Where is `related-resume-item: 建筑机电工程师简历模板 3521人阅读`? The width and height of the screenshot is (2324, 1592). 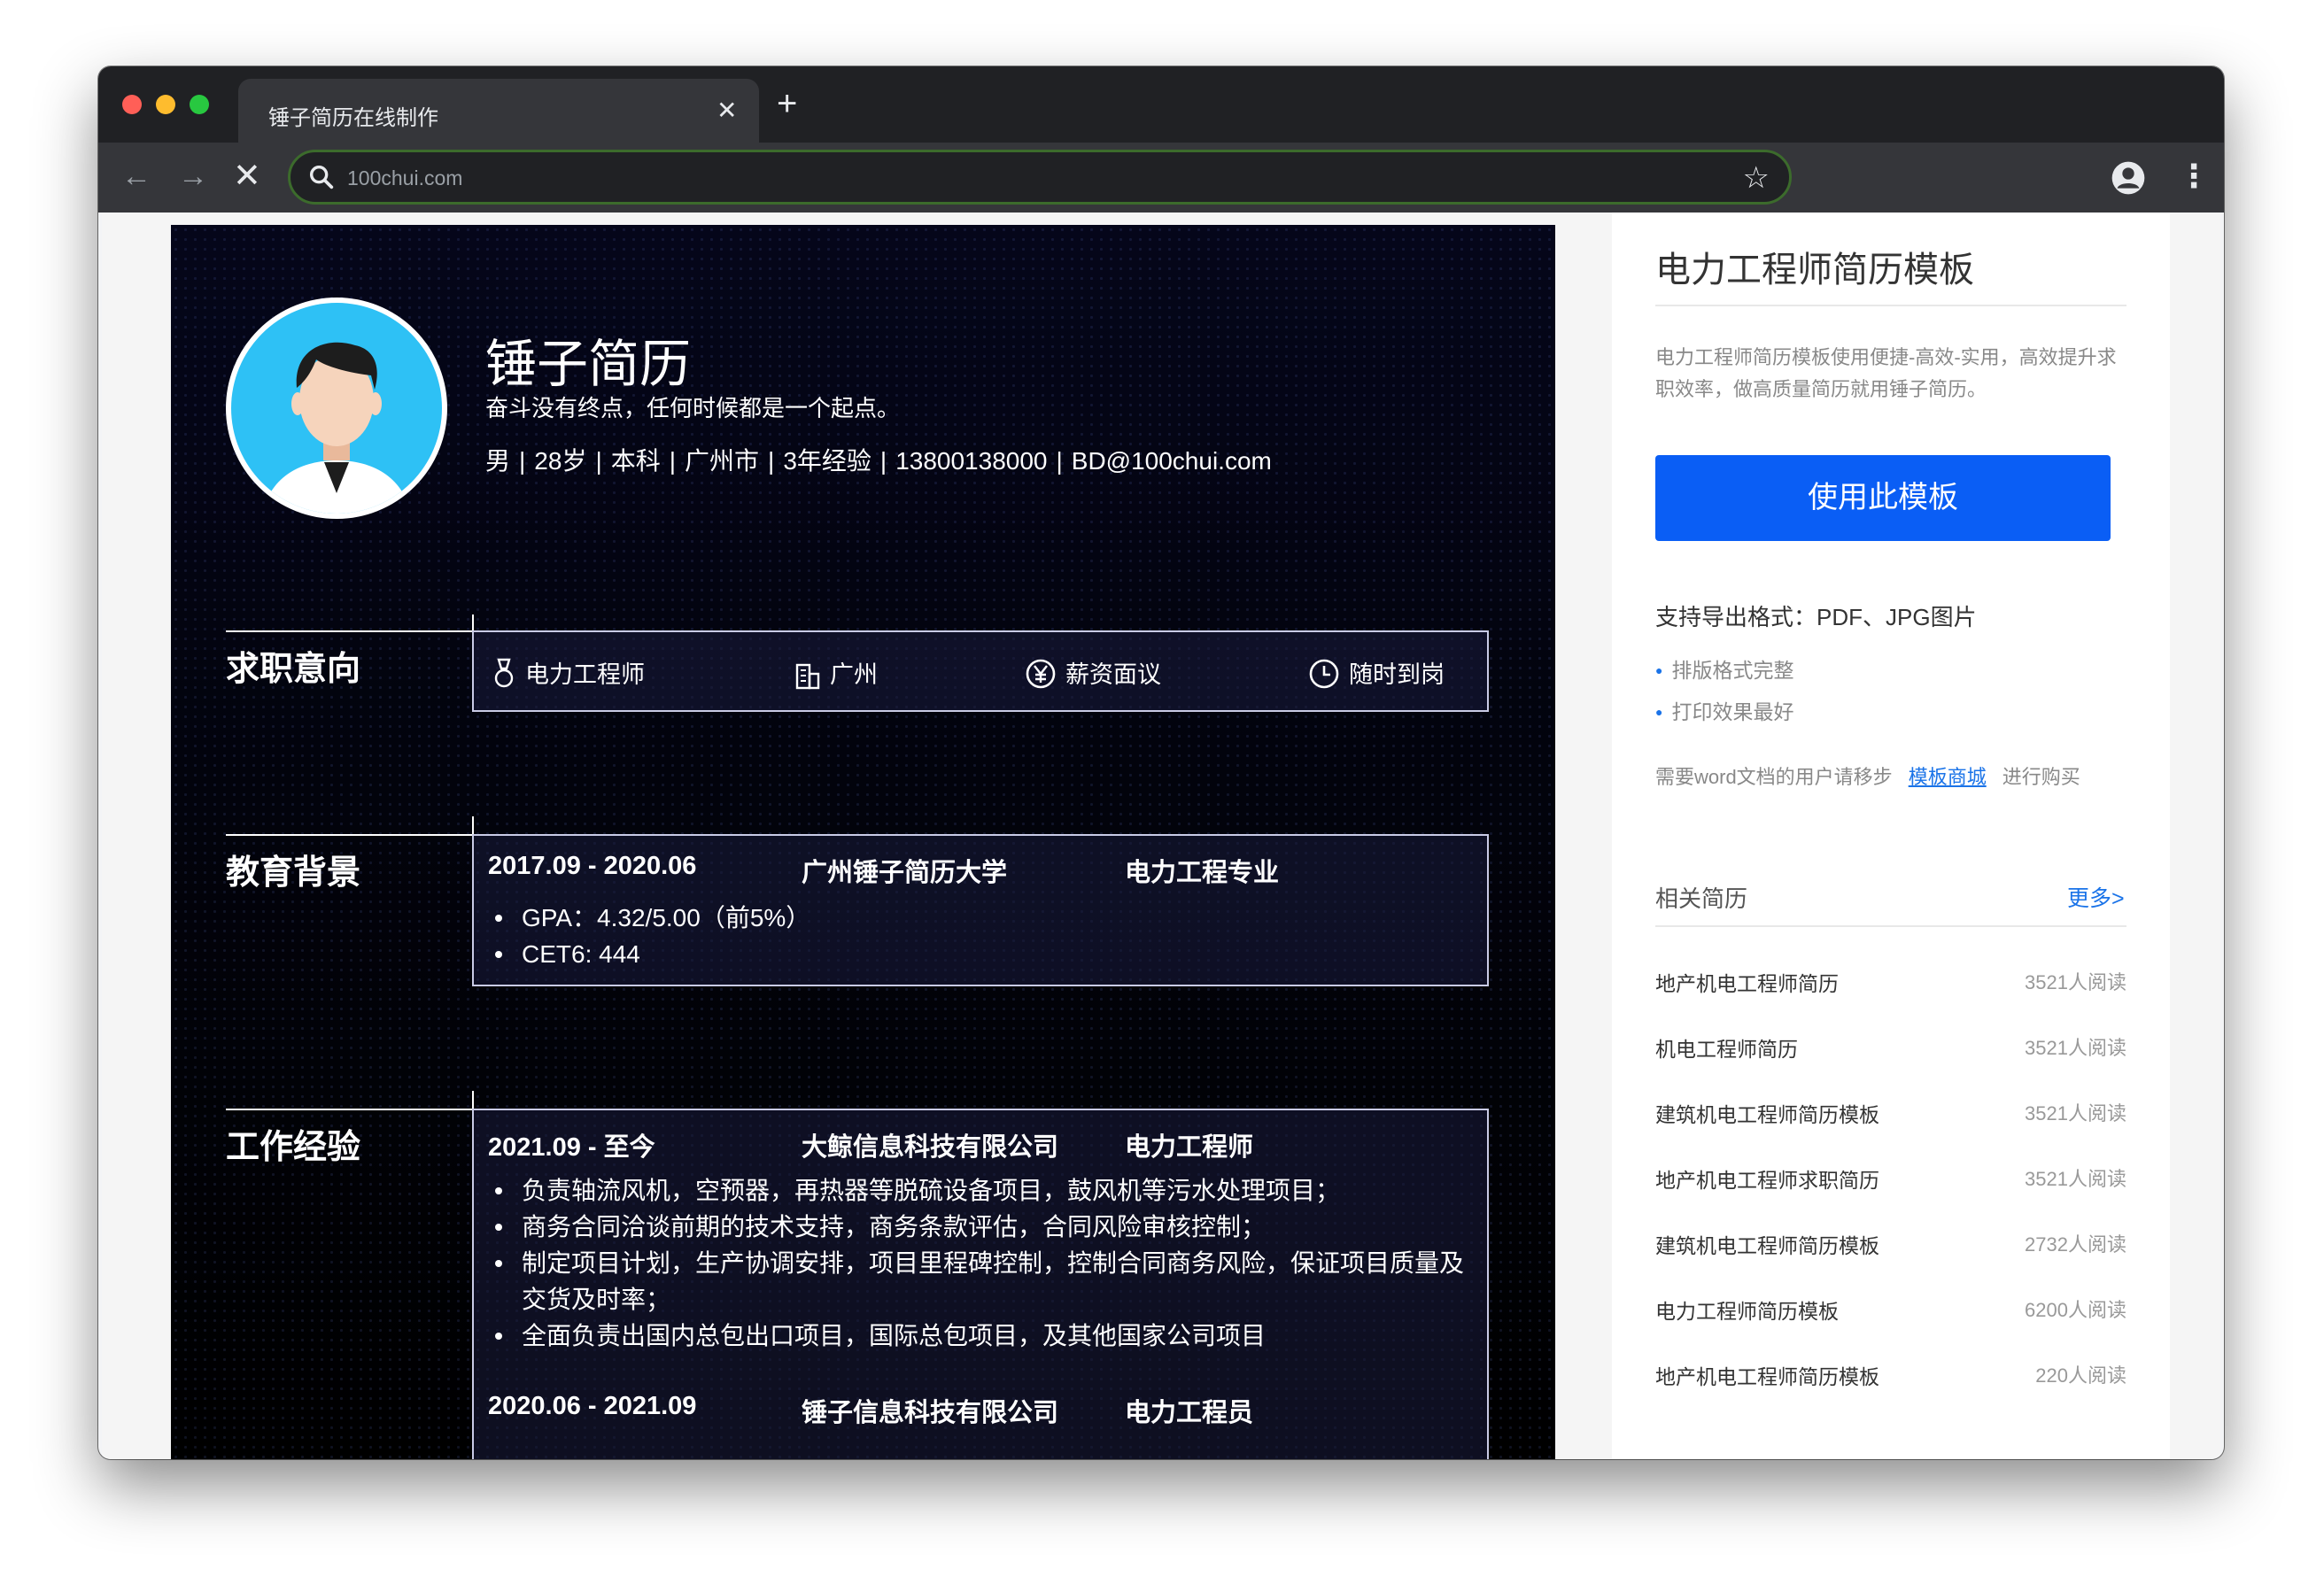
related-resume-item: 建筑机电工程师简历模板 3521人阅读 is located at coordinates (1890, 1115).